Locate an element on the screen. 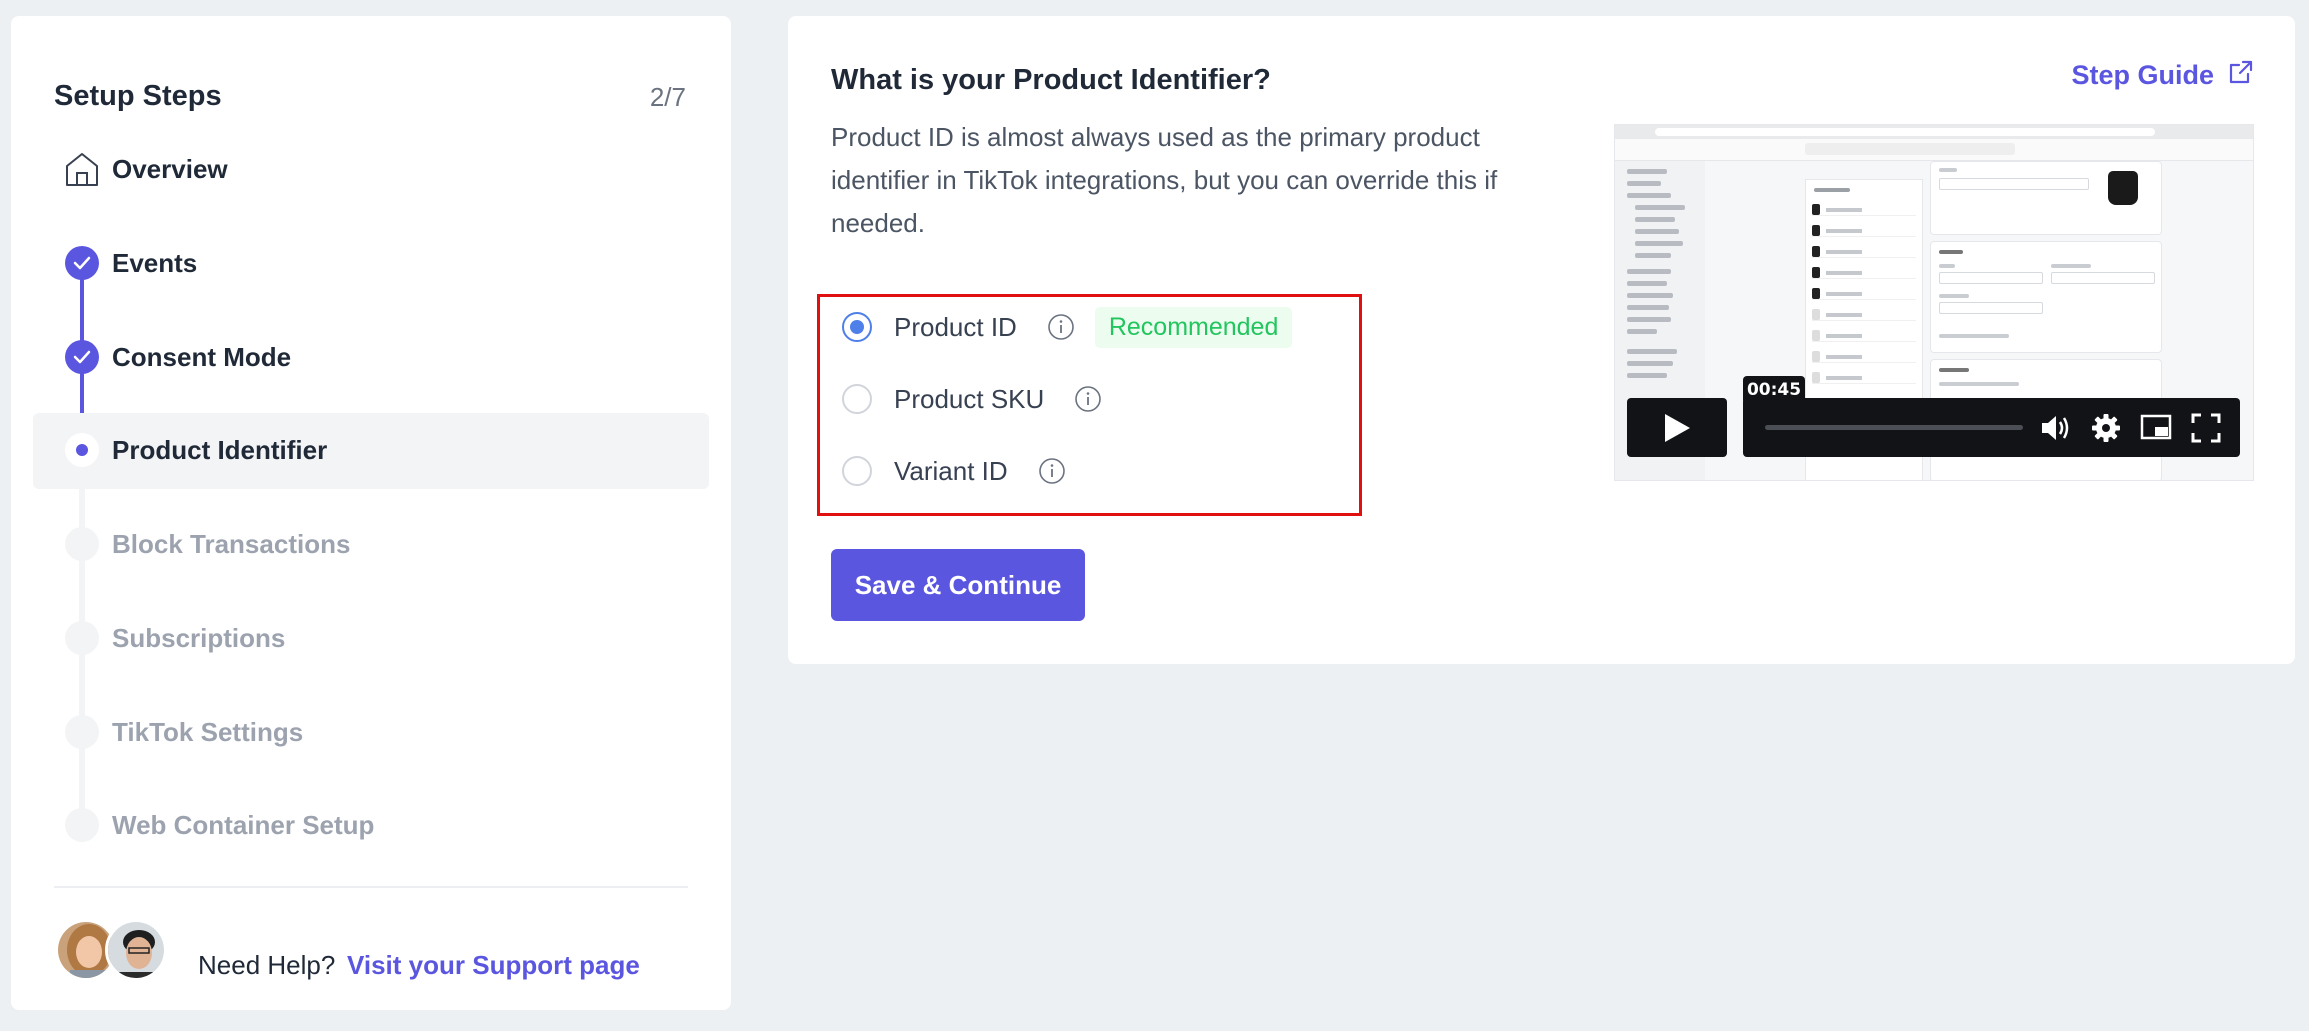 Image resolution: width=2309 pixels, height=1031 pixels. volume-icon is located at coordinates (2056, 428).